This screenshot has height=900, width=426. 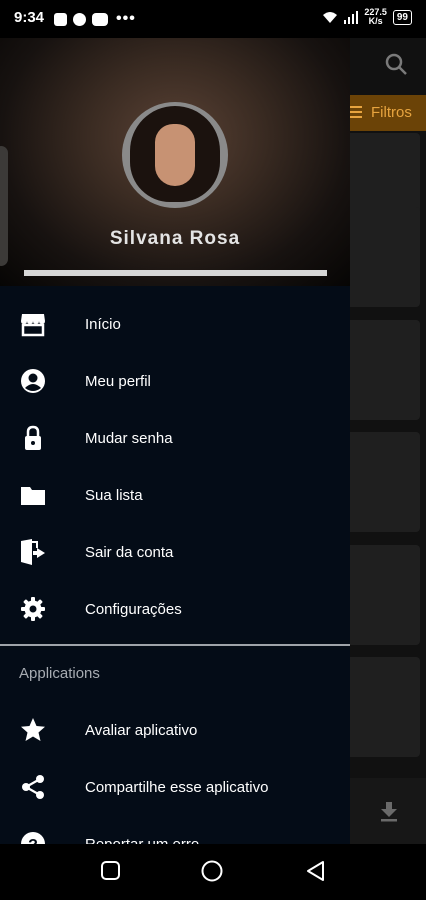 I want to click on status-bar: 9:34 ••• 227.5 K/s 99, so click(x=213, y=19).